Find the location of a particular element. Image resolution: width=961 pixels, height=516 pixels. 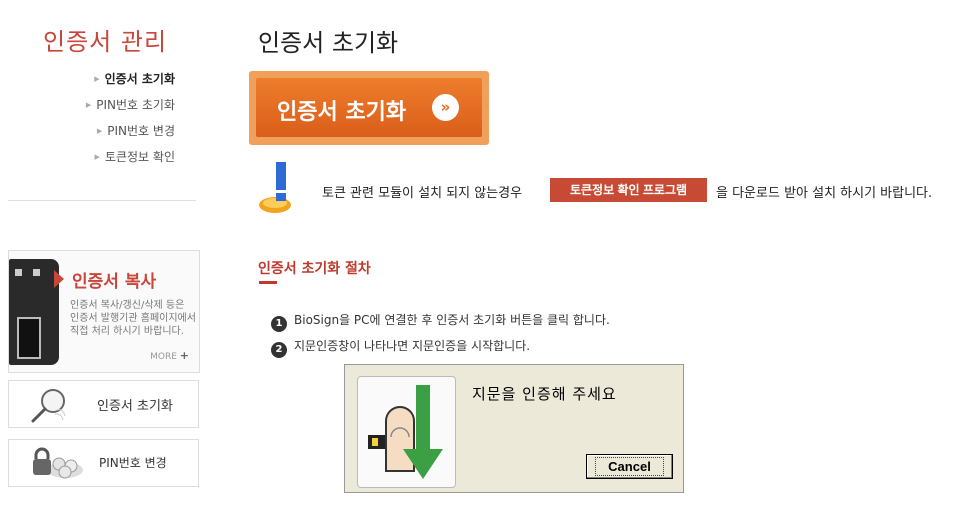

plus-icon: + is located at coordinates (184, 355).